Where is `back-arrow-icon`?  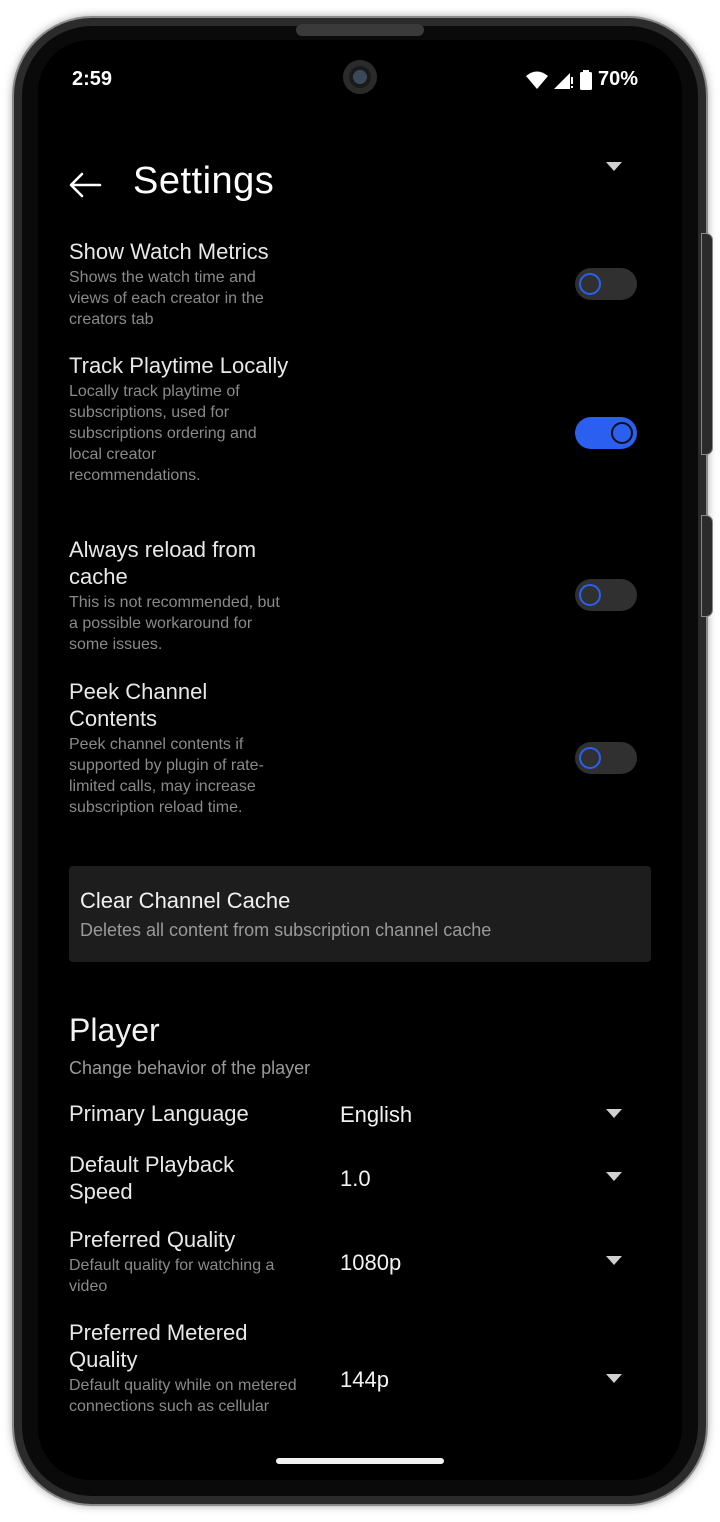 back-arrow-icon is located at coordinates (86, 185).